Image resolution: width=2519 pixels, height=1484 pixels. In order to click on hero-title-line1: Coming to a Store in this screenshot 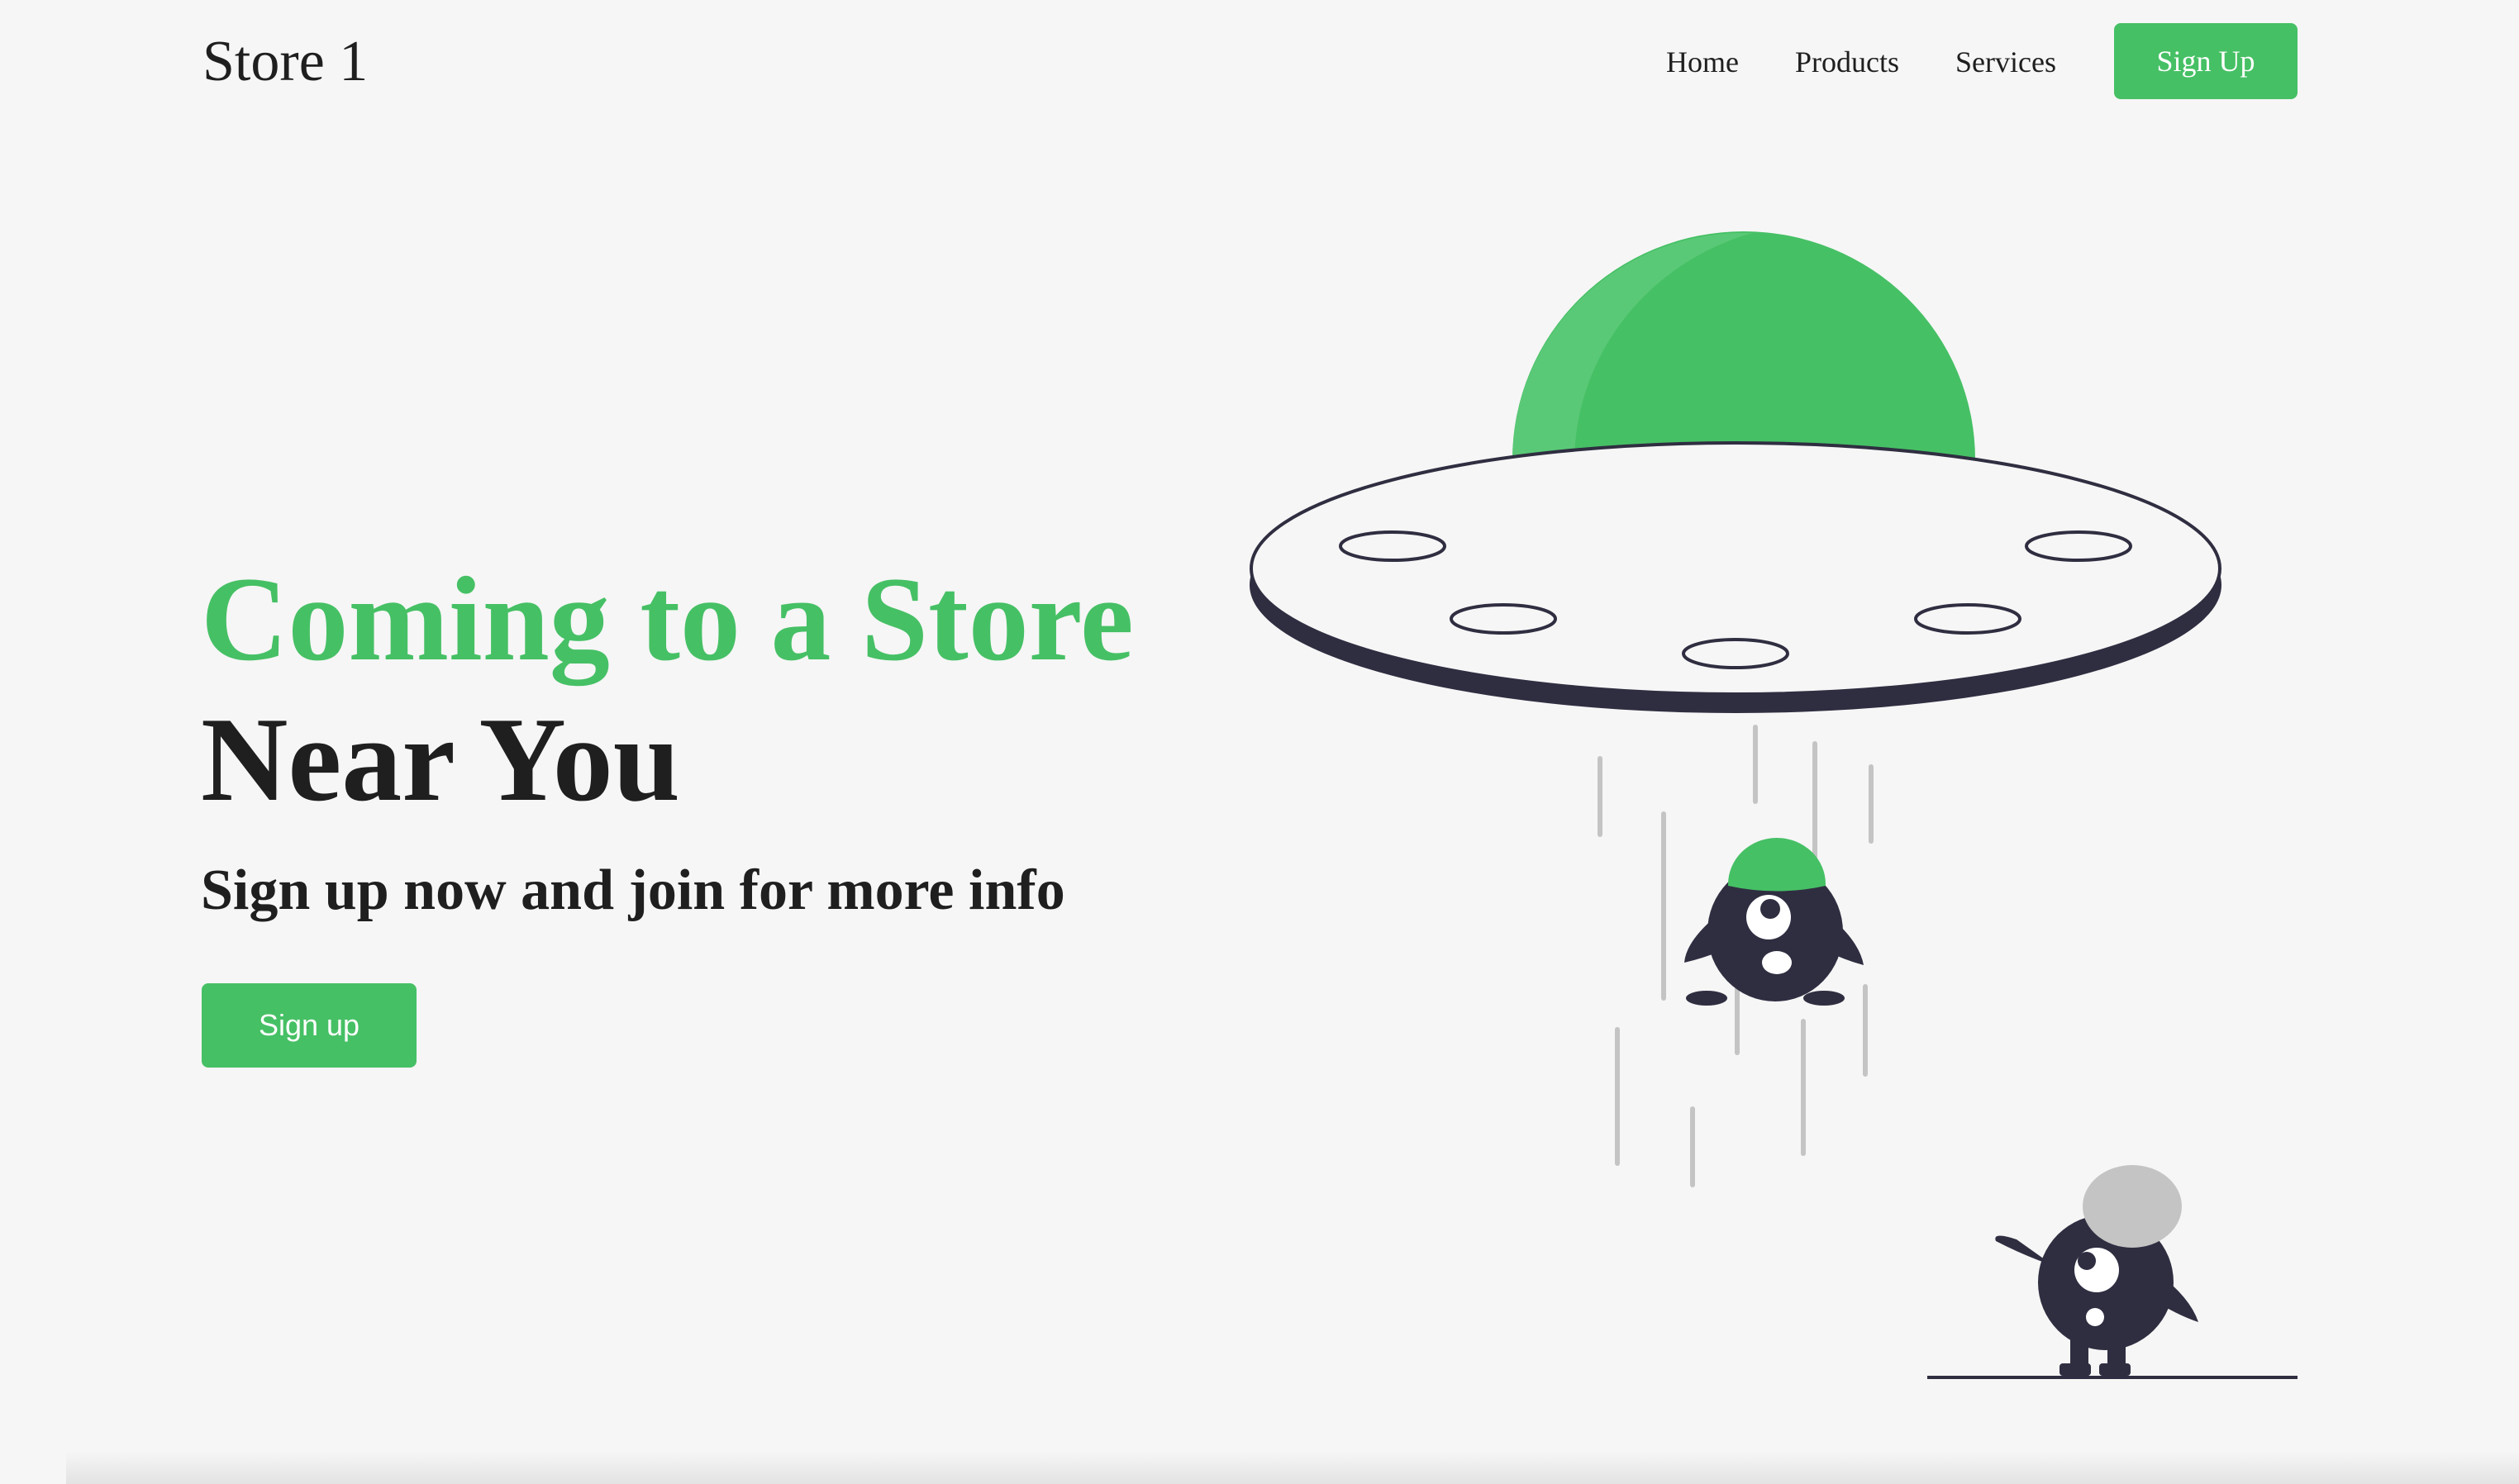, I will do `click(667, 619)`.